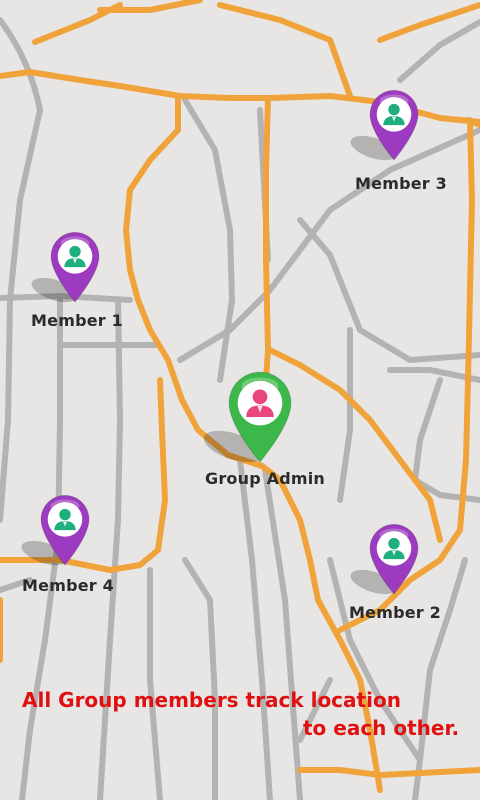 This screenshot has height=800, width=480. What do you see at coordinates (265, 478) in the screenshot?
I see `marker-label-group-admin: Group Admin` at bounding box center [265, 478].